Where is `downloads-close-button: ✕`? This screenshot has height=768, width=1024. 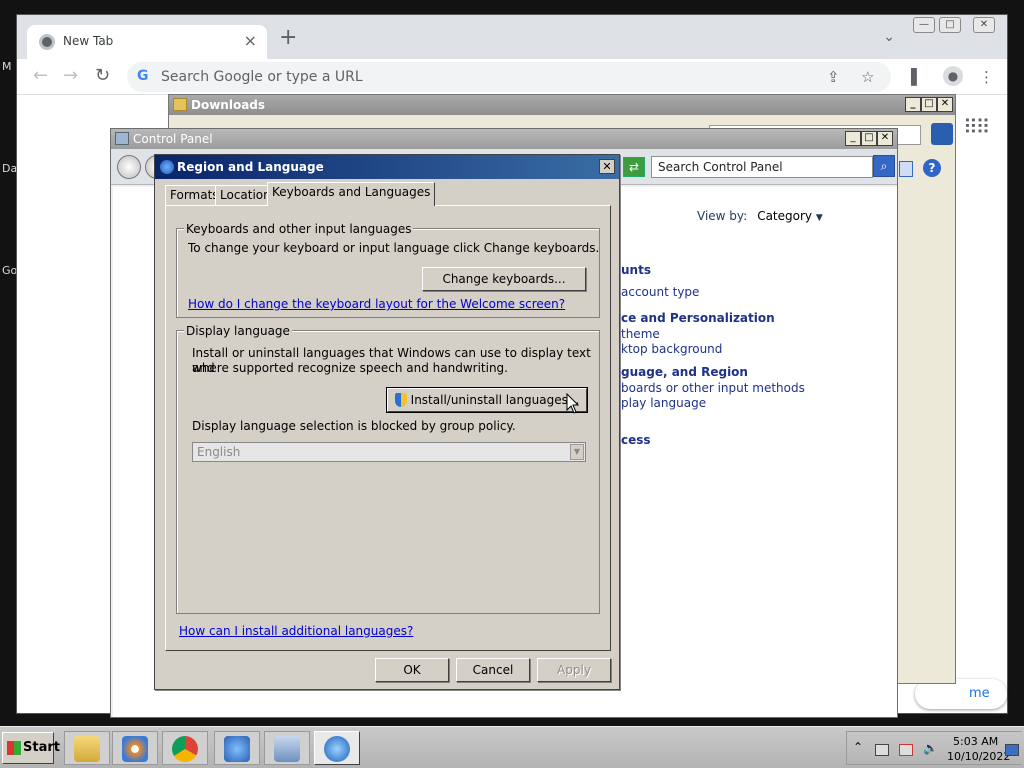 downloads-close-button: ✕ is located at coordinates (945, 104).